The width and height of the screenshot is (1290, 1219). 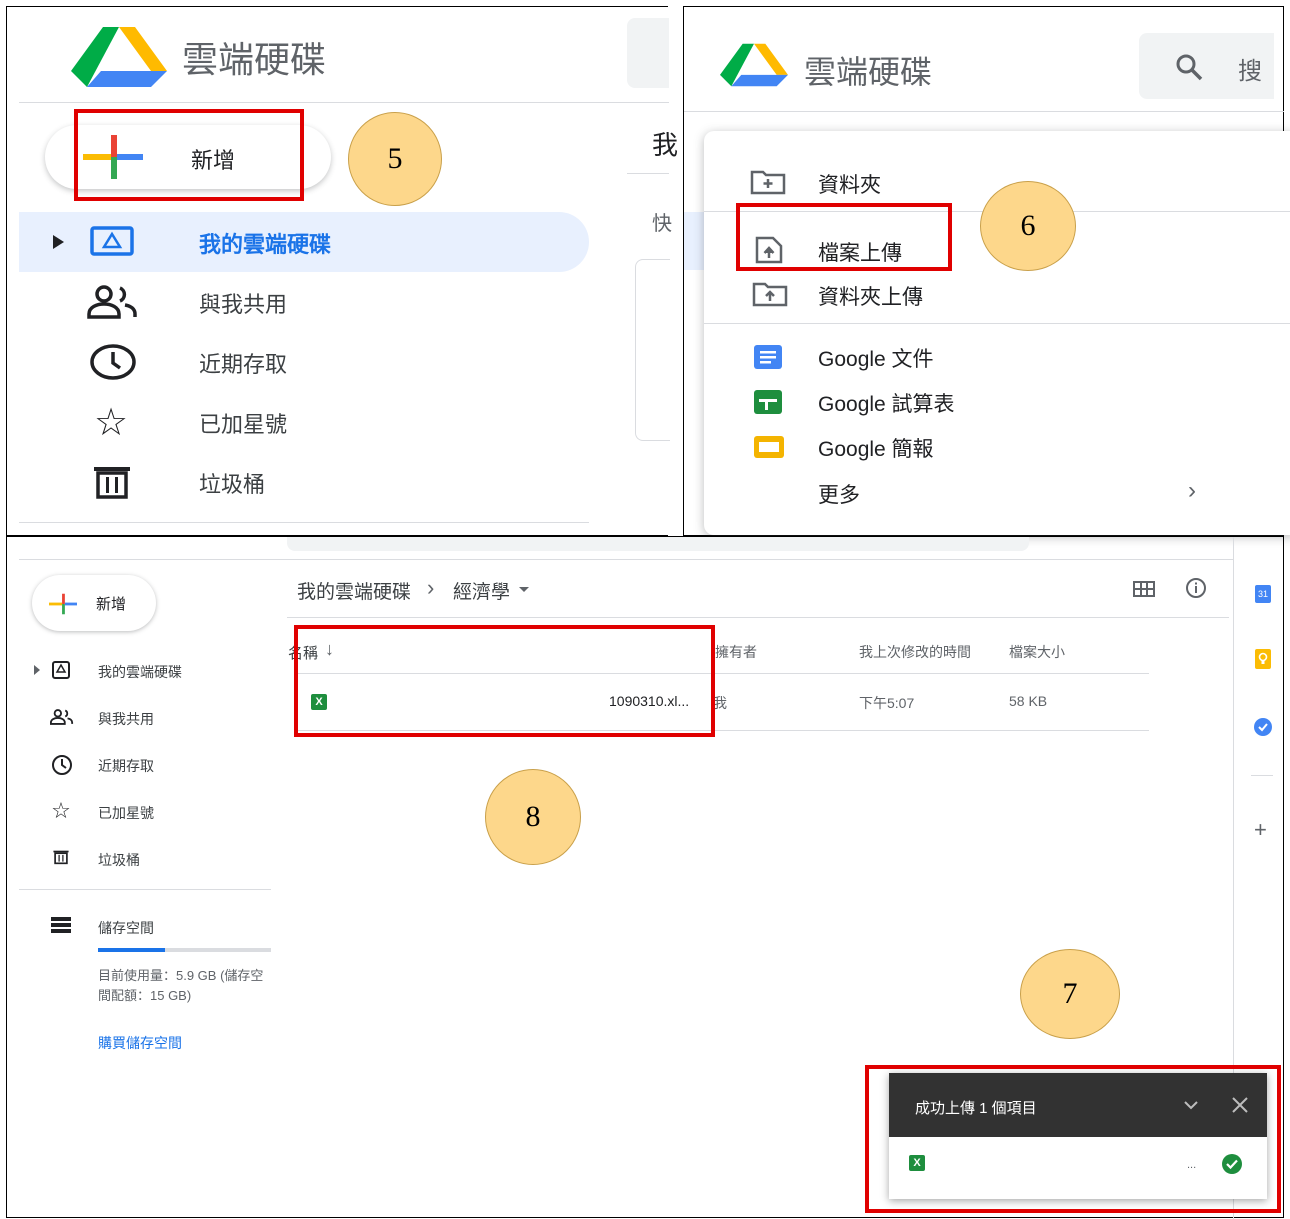 I want to click on highlight-new-button, so click(x=189, y=155).